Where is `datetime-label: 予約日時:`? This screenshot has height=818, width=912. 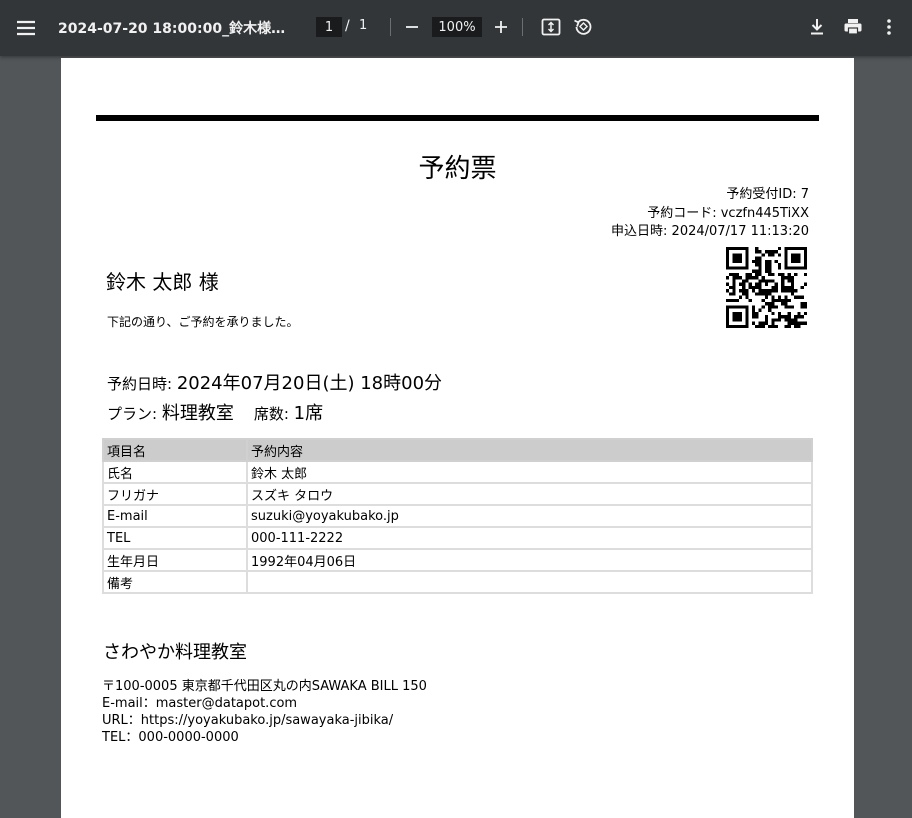 datetime-label: 予約日時: is located at coordinates (142, 384).